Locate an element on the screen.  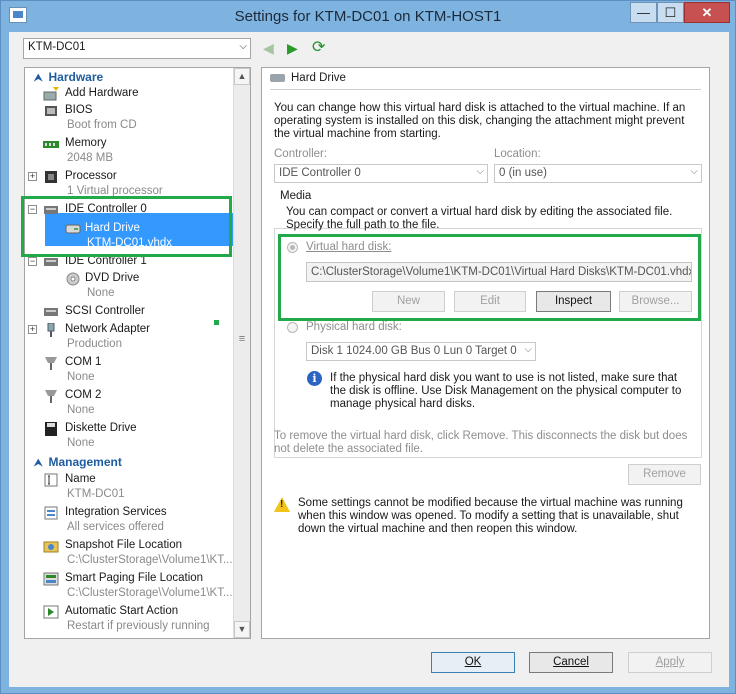
tree-item-label: Snapshot File Location is located at coordinates (123, 545).